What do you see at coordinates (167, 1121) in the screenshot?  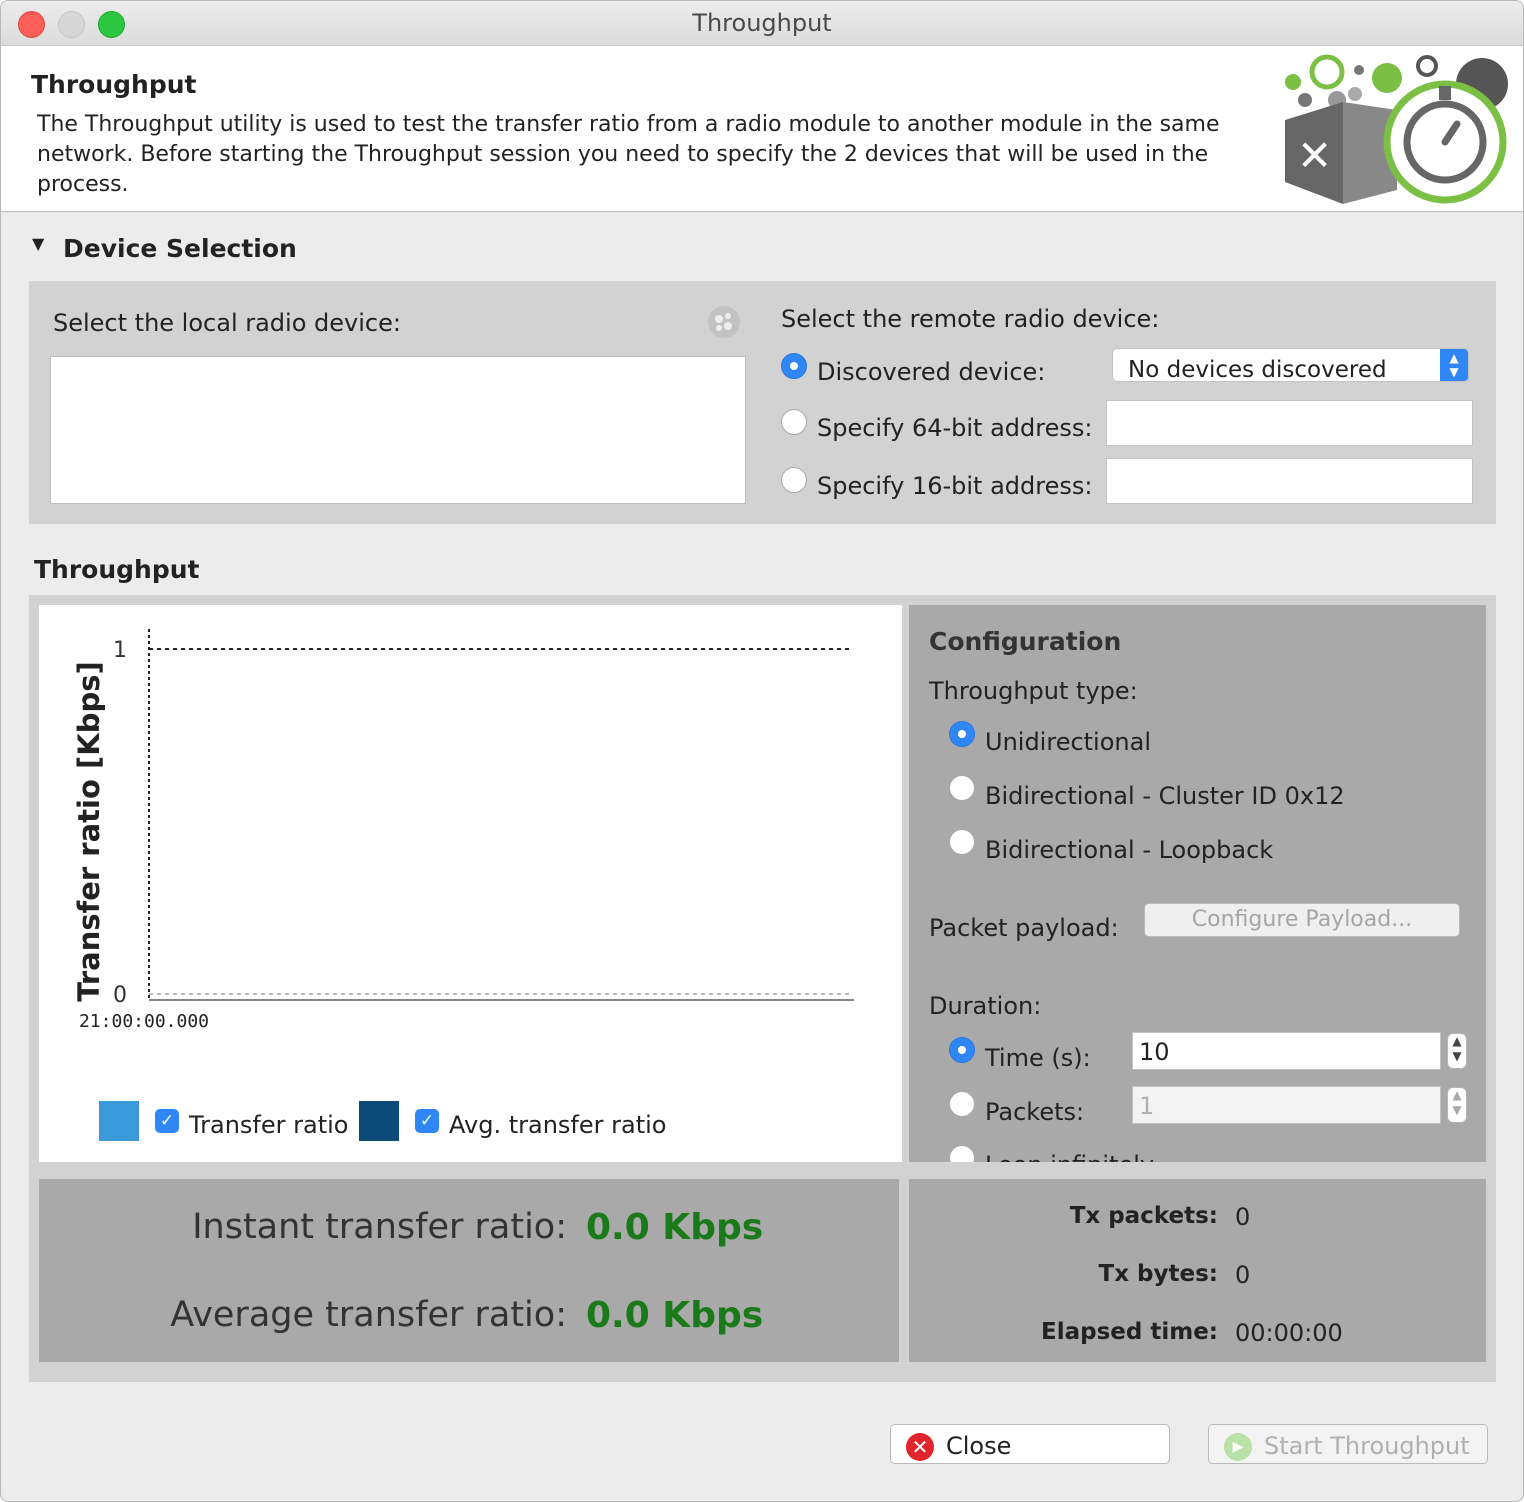 I see `legend-checkbox-transfer: ✓` at bounding box center [167, 1121].